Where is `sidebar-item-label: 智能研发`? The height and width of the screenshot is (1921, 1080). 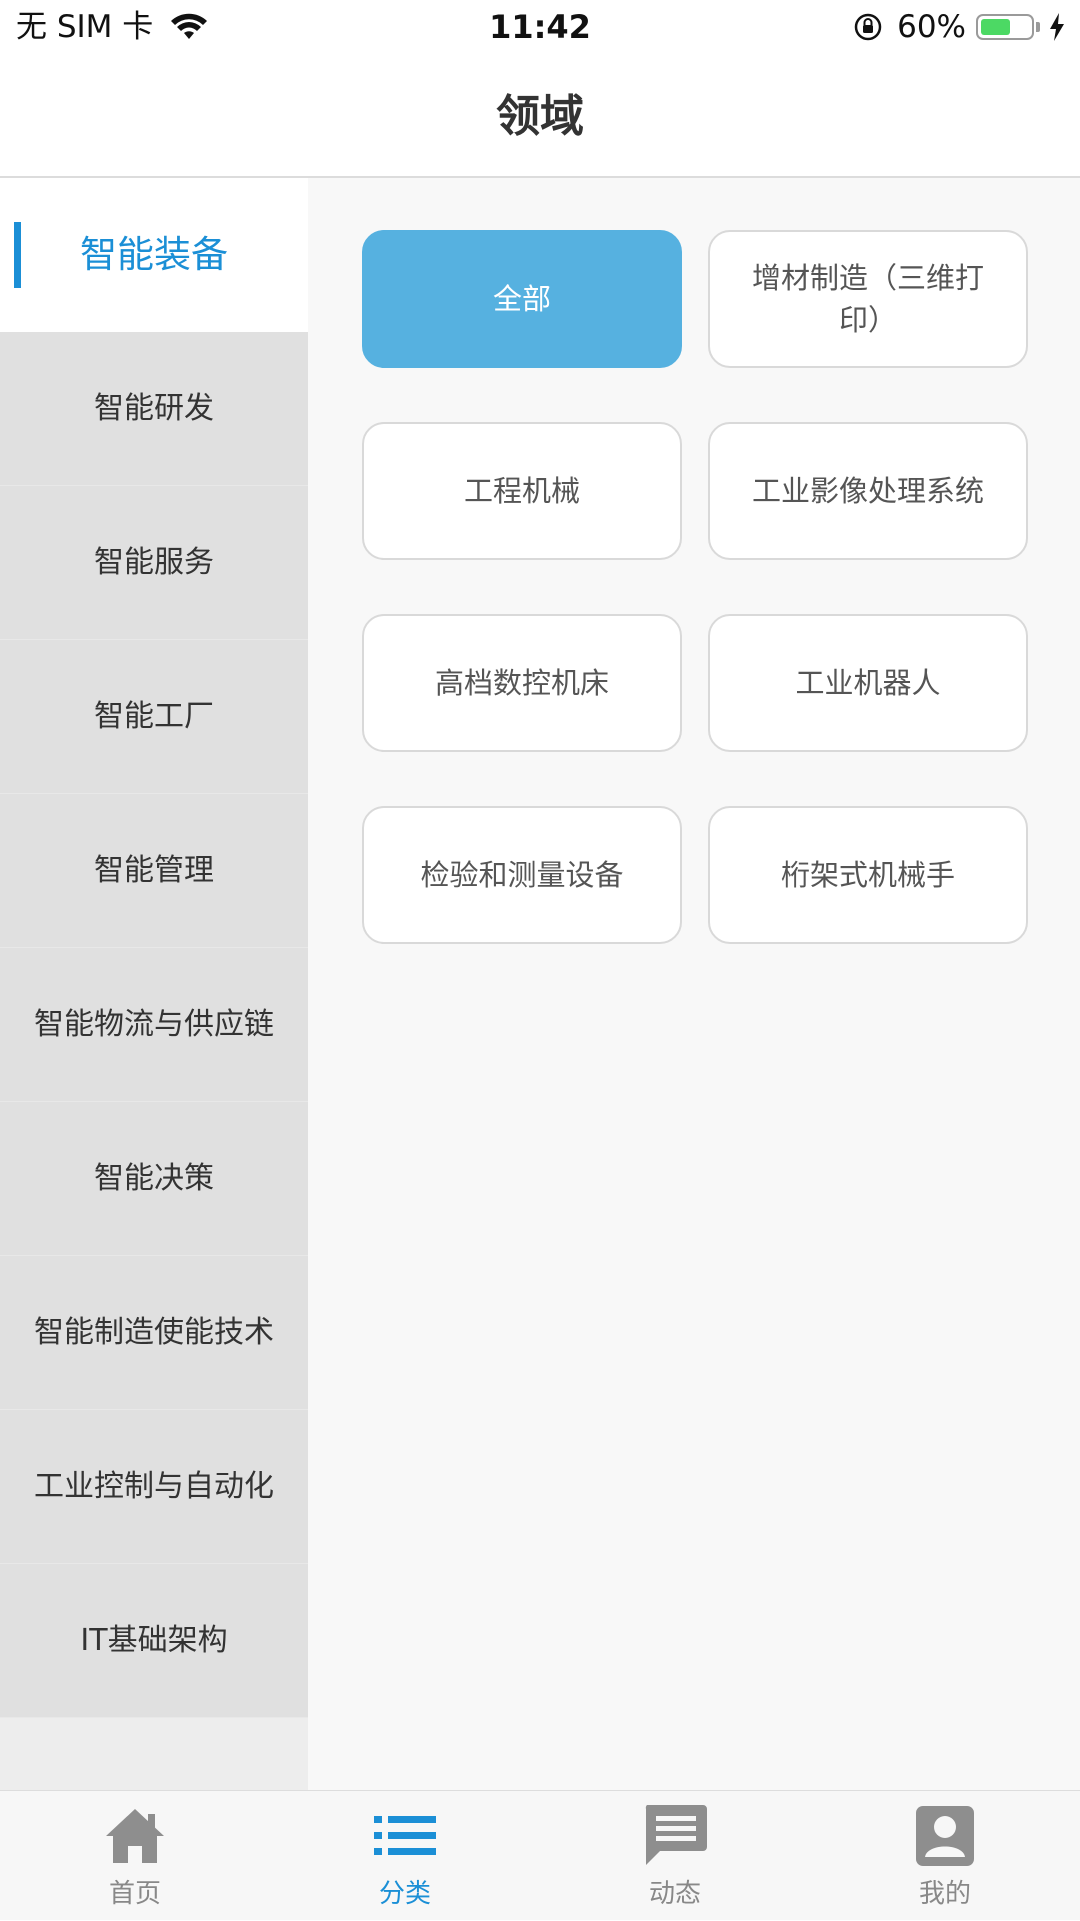
sidebar-item-label: 智能研发 is located at coordinates (154, 408).